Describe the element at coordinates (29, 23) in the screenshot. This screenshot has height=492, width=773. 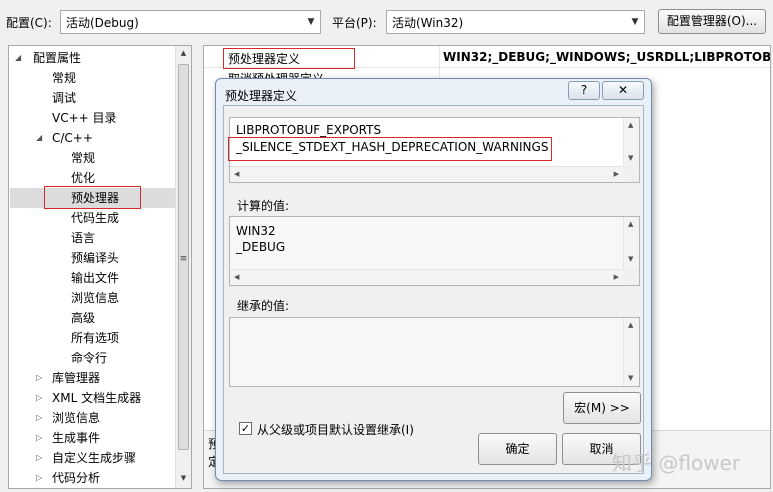
I see `config-label: 配置(C):` at that location.